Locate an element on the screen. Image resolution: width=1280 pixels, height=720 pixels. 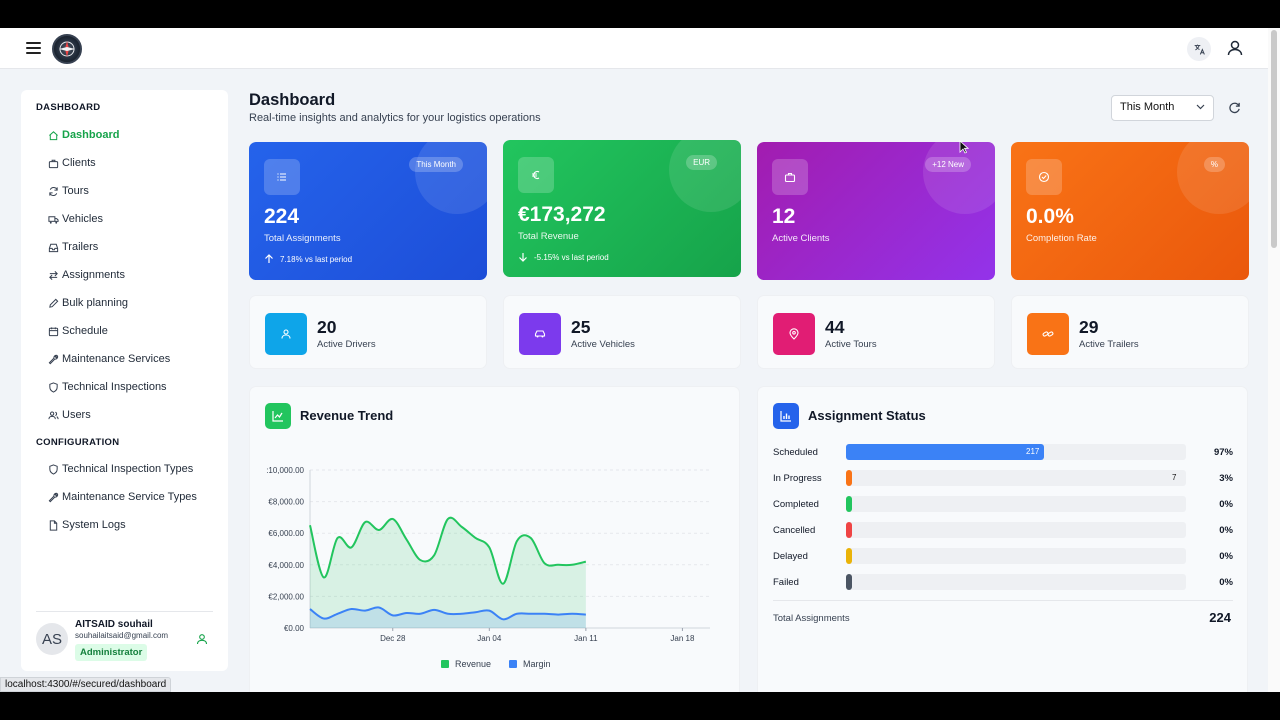
user-role-badge: Administrator is located at coordinates (111, 652).